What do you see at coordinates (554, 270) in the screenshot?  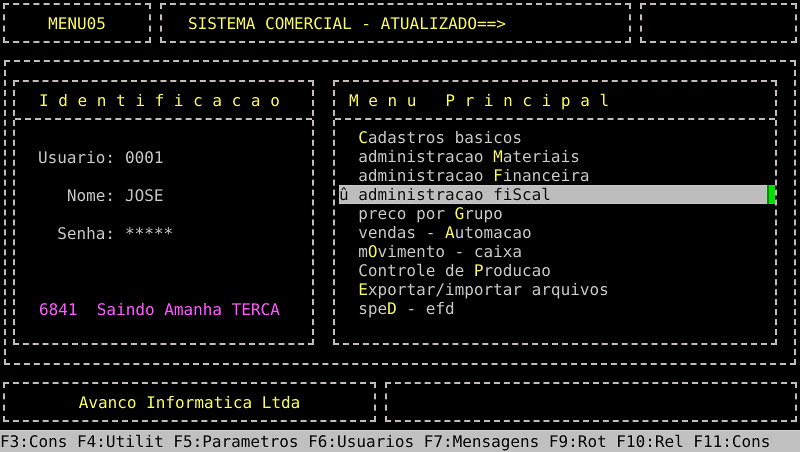 I see `menu-item: Controle de Producao` at bounding box center [554, 270].